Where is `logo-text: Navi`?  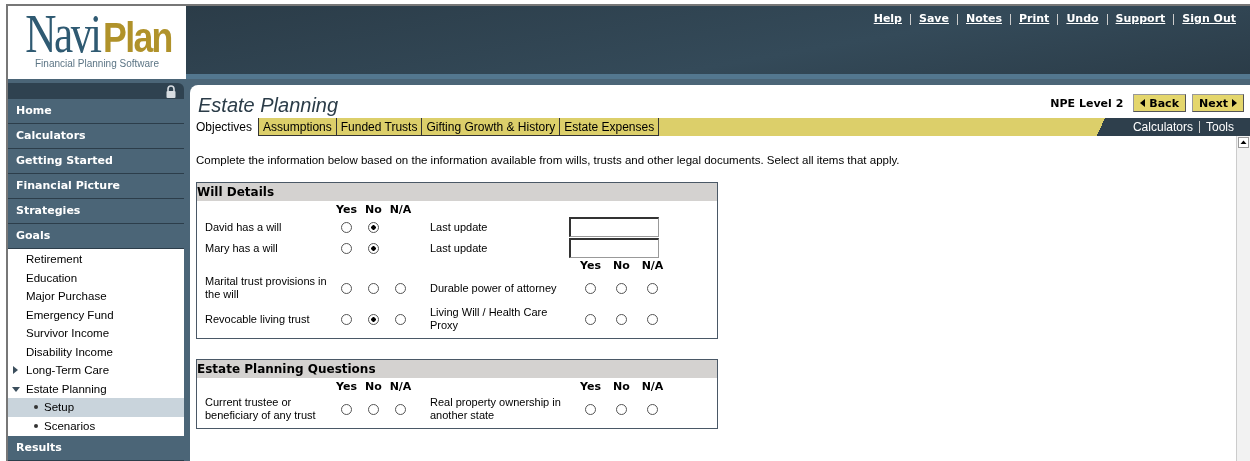 logo-text: Navi is located at coordinates (62, 34).